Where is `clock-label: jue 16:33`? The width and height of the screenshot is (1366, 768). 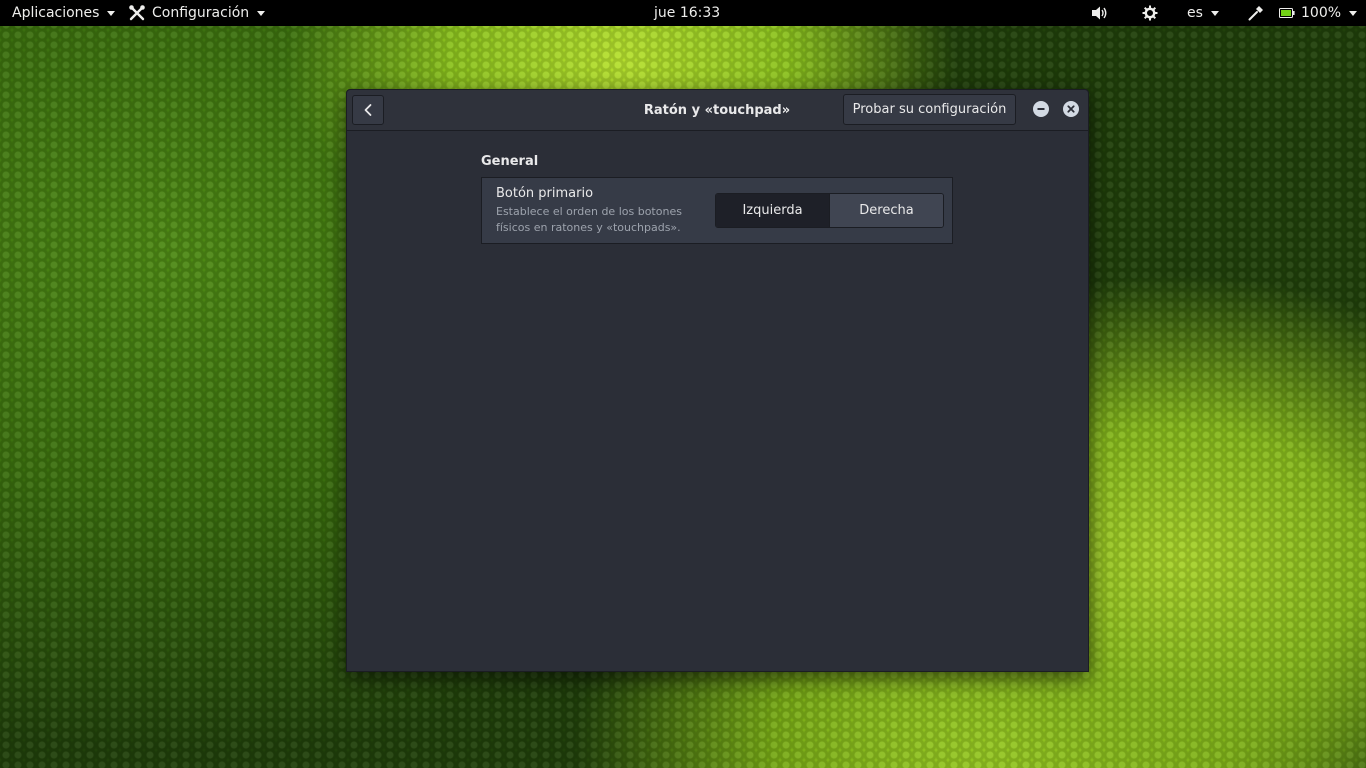
clock-label: jue 16:33 is located at coordinates (687, 13).